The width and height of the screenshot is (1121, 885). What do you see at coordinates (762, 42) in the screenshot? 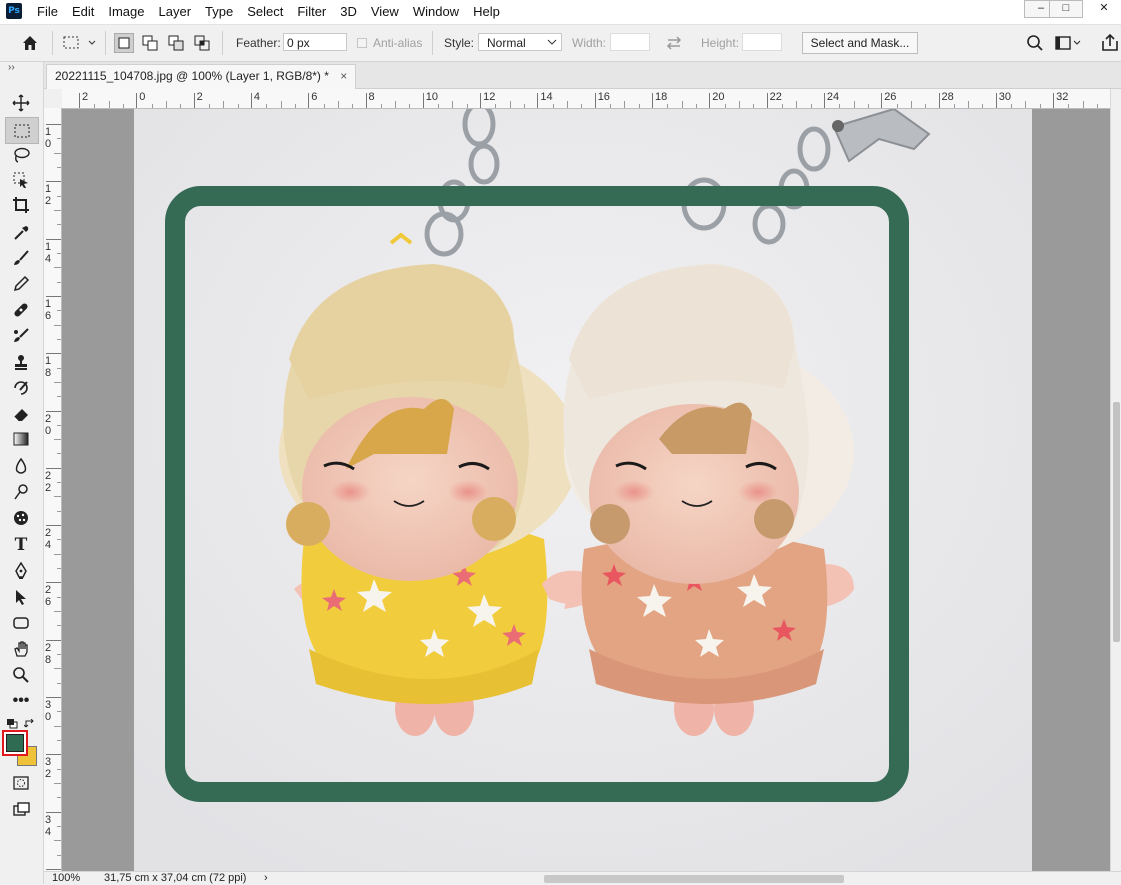
I see `height-input` at bounding box center [762, 42].